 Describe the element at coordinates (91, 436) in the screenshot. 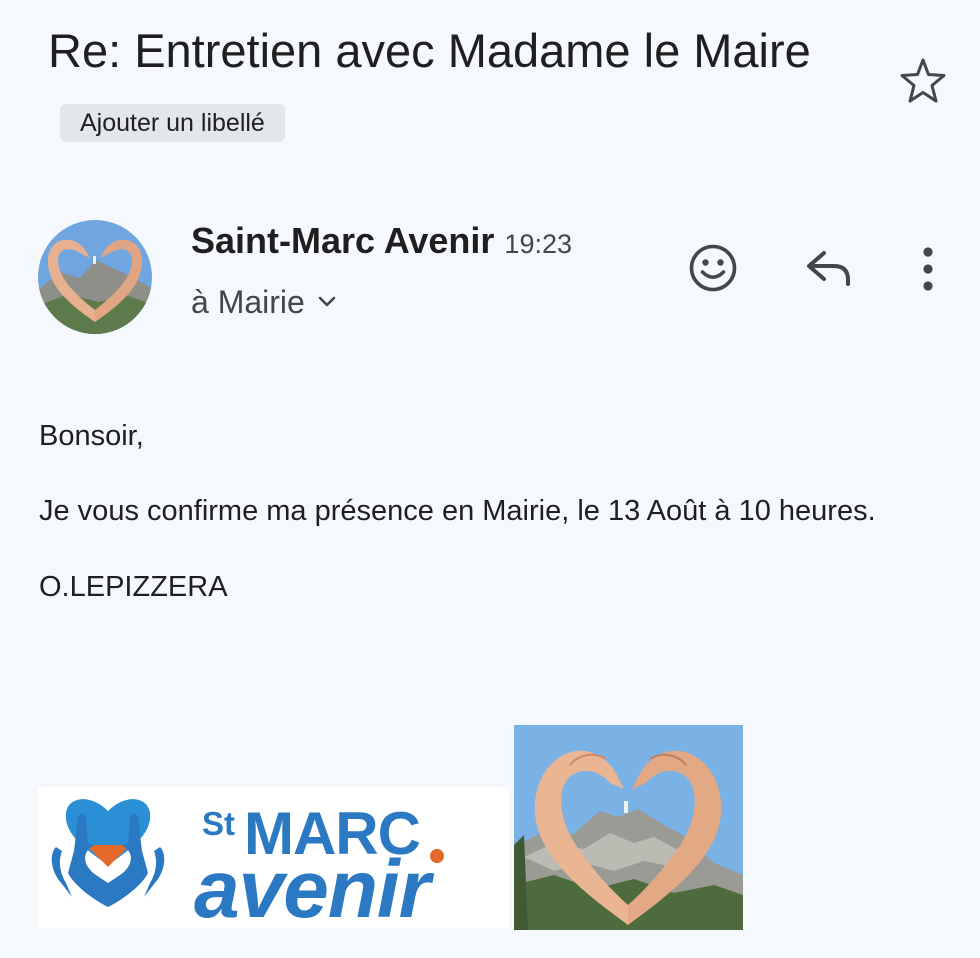

I see `email-greeting: Bonsoir,` at that location.